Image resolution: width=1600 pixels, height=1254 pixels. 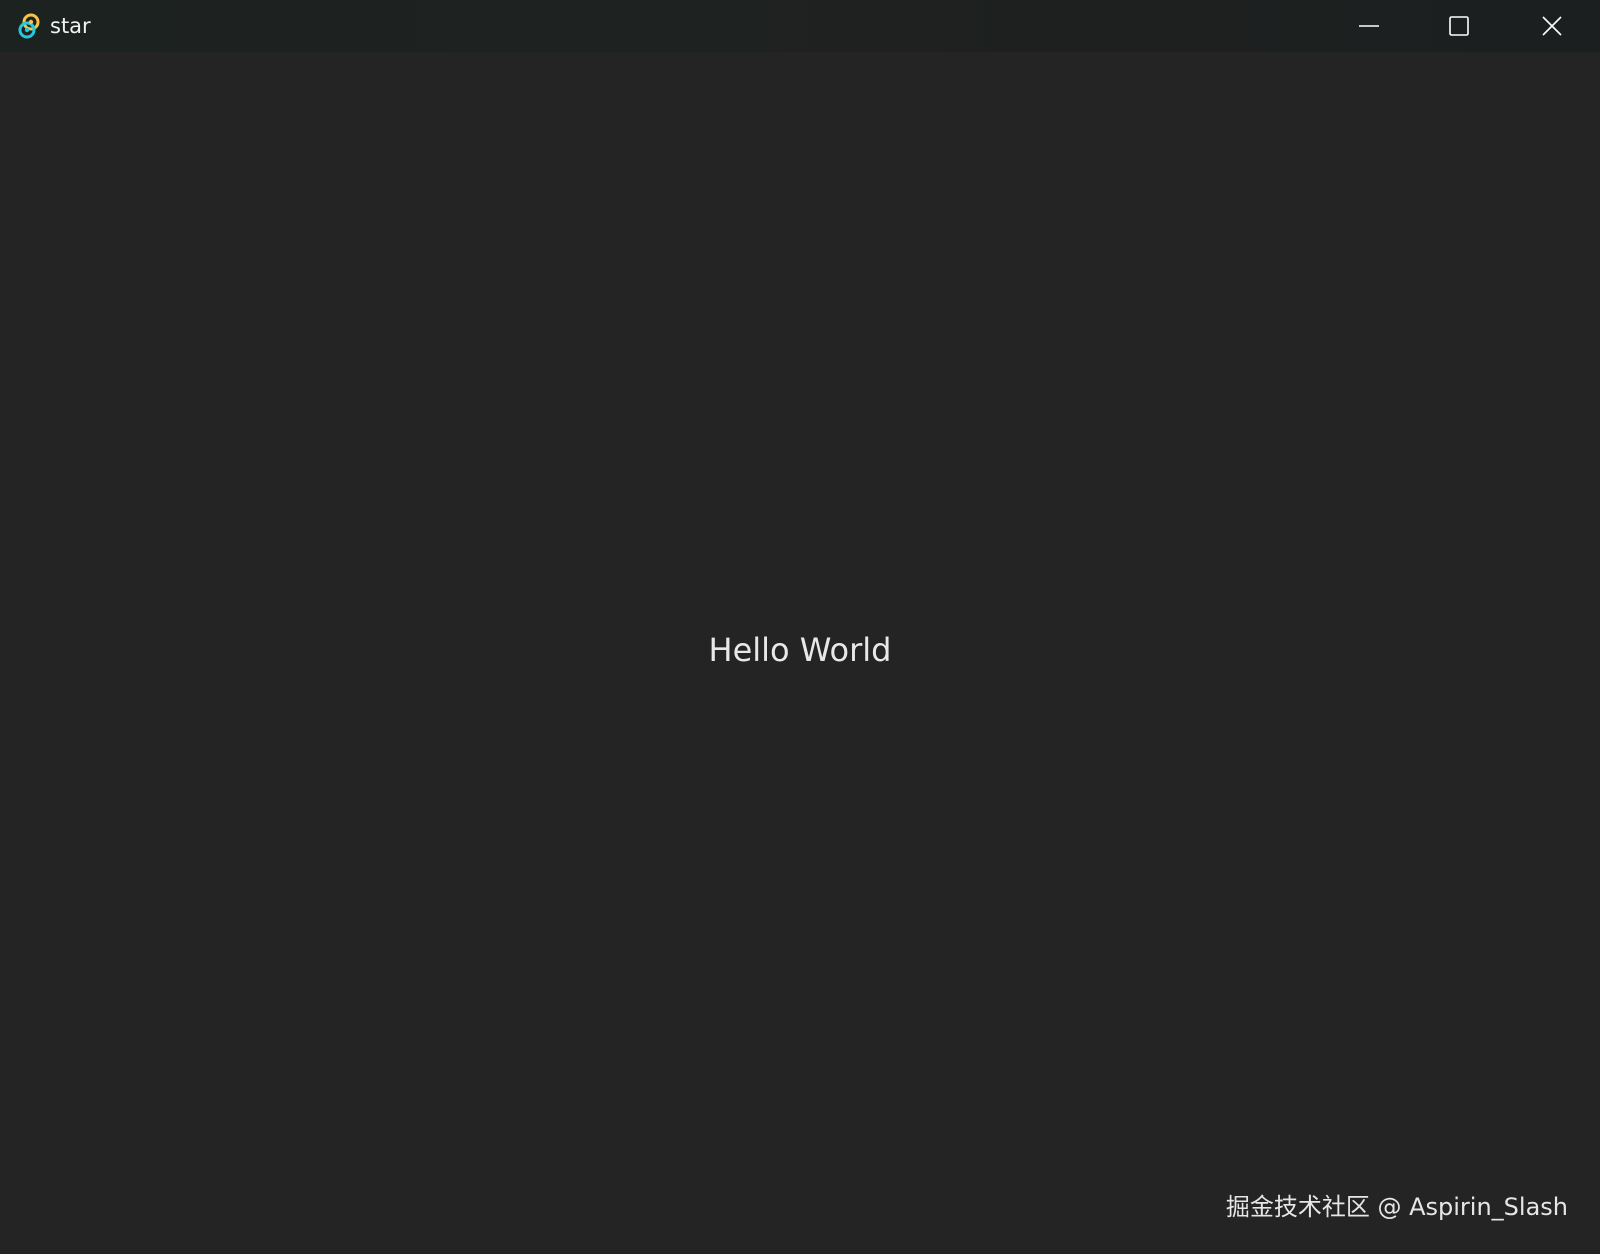 I want to click on close-icon, so click(x=1552, y=26).